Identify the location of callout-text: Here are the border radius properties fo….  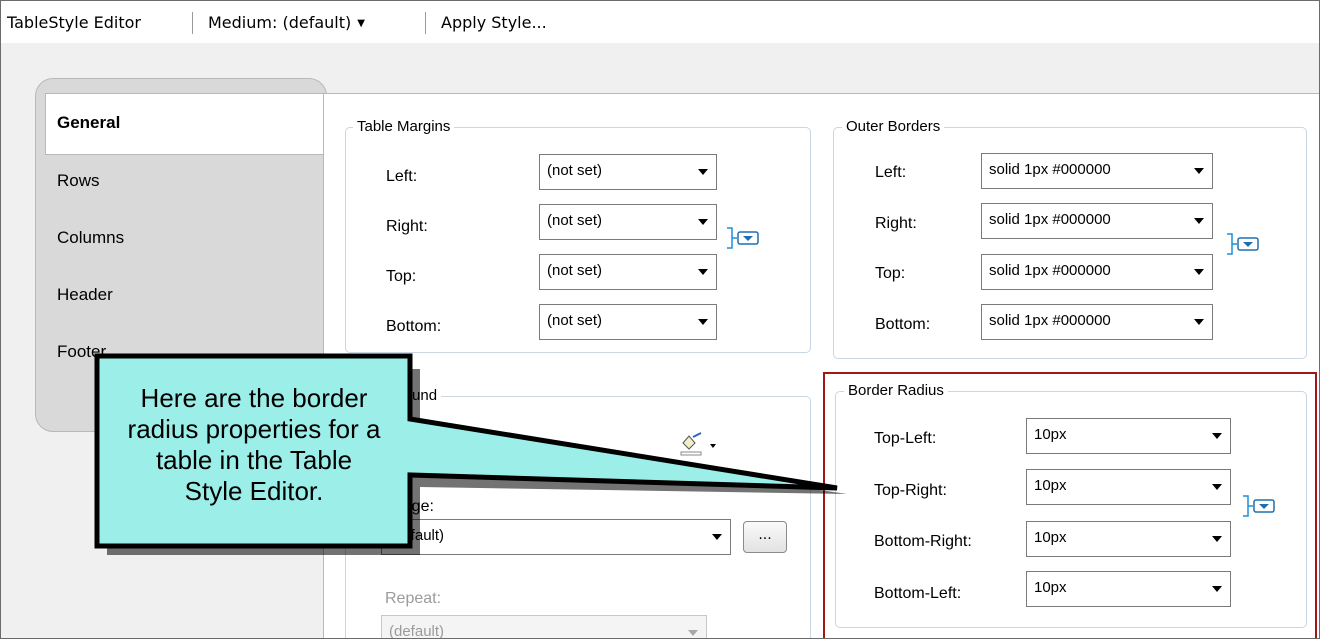
(254, 445).